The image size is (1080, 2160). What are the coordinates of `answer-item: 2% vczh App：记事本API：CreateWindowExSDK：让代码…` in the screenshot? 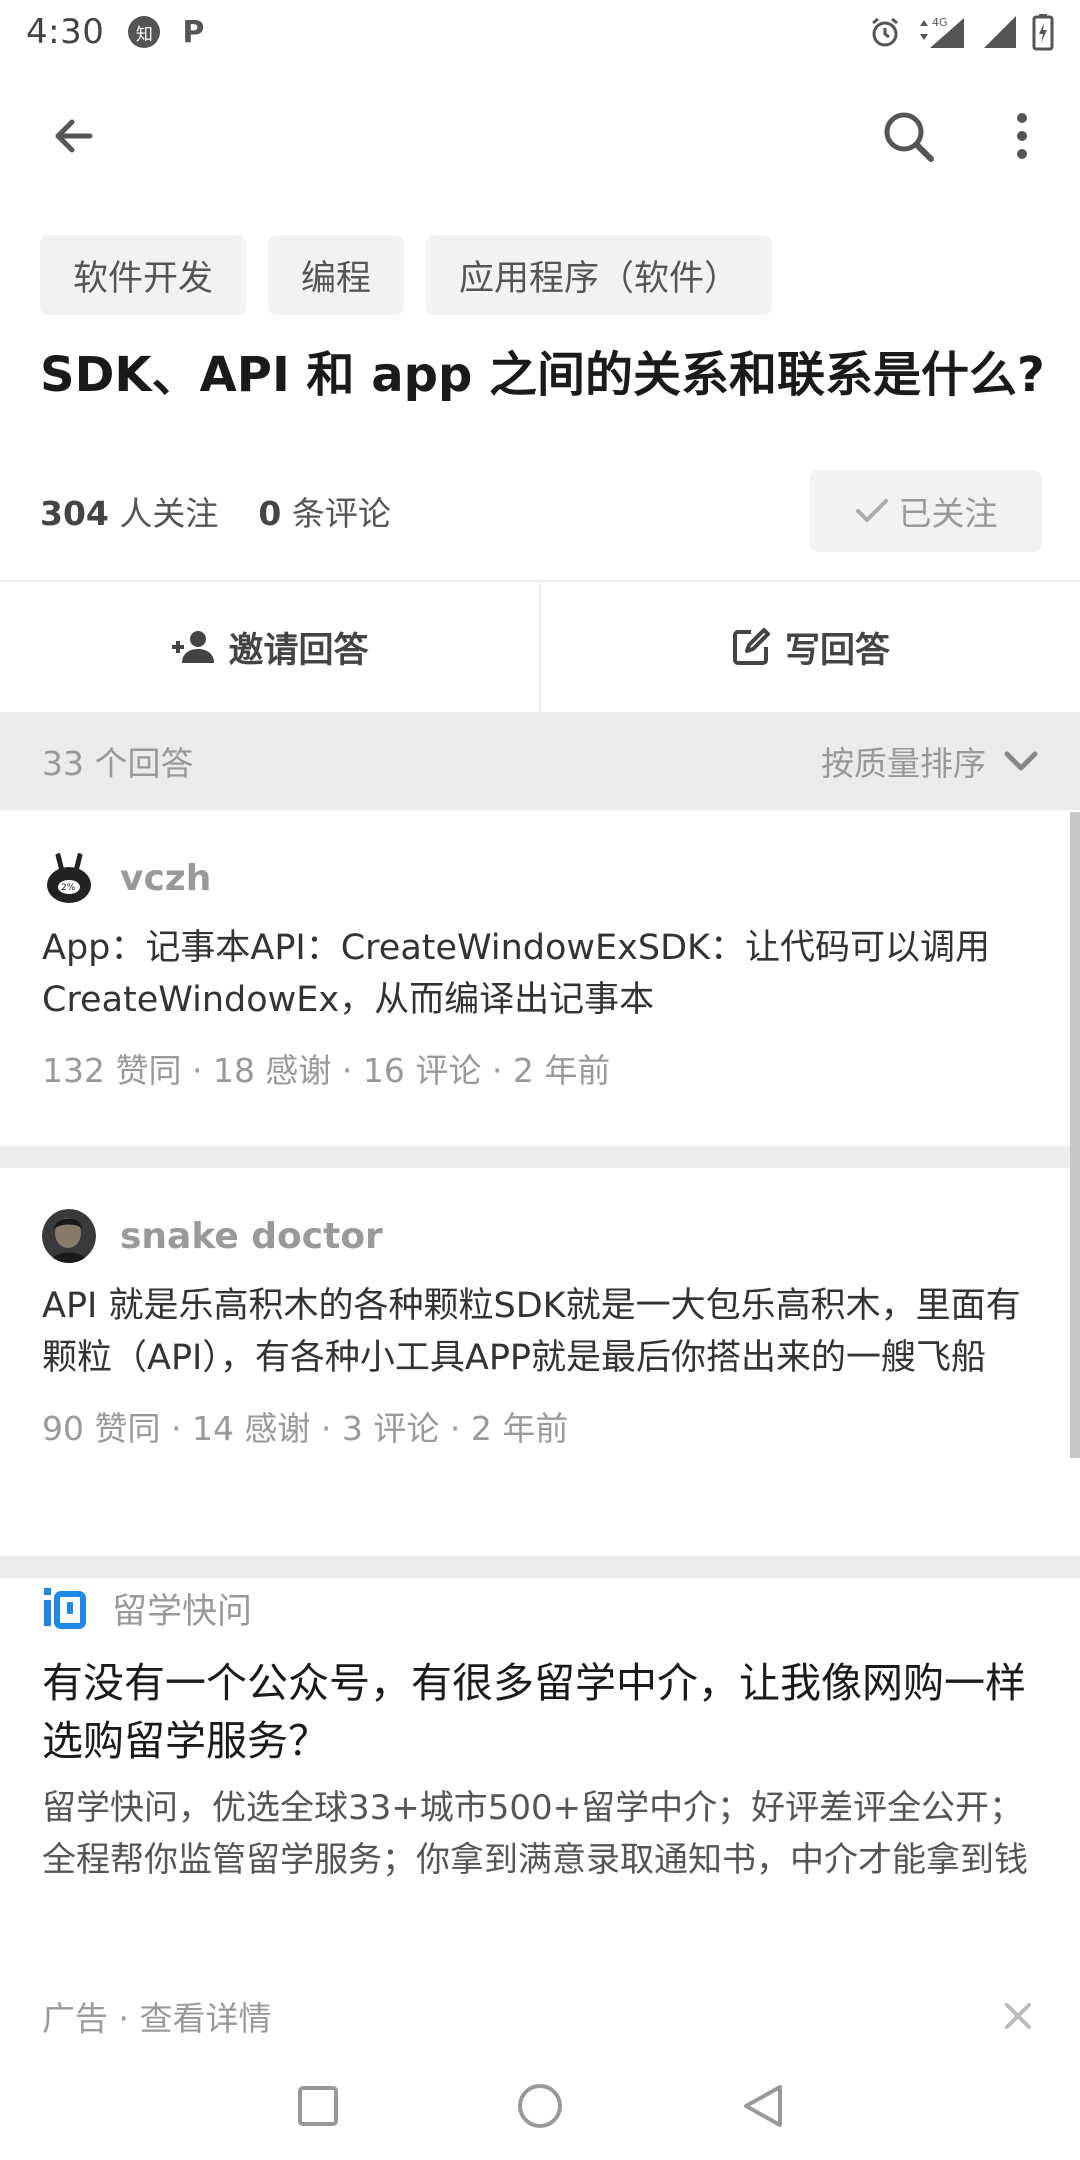 It's located at (540, 971).